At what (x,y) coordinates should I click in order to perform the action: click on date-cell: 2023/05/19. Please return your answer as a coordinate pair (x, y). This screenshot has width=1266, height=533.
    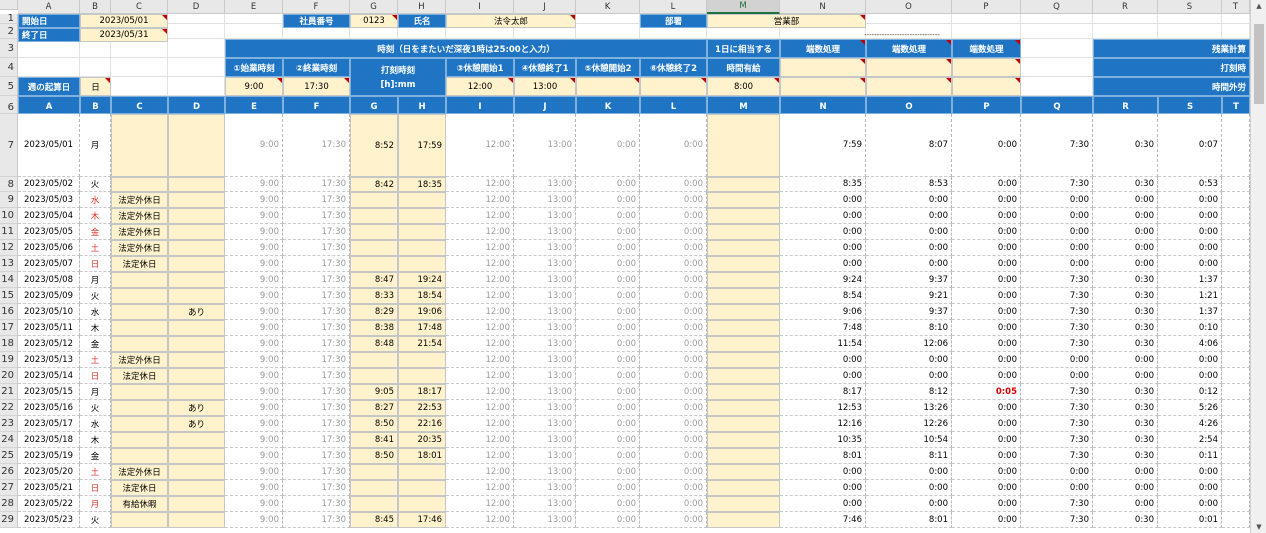
    Looking at the image, I should click on (49, 456).